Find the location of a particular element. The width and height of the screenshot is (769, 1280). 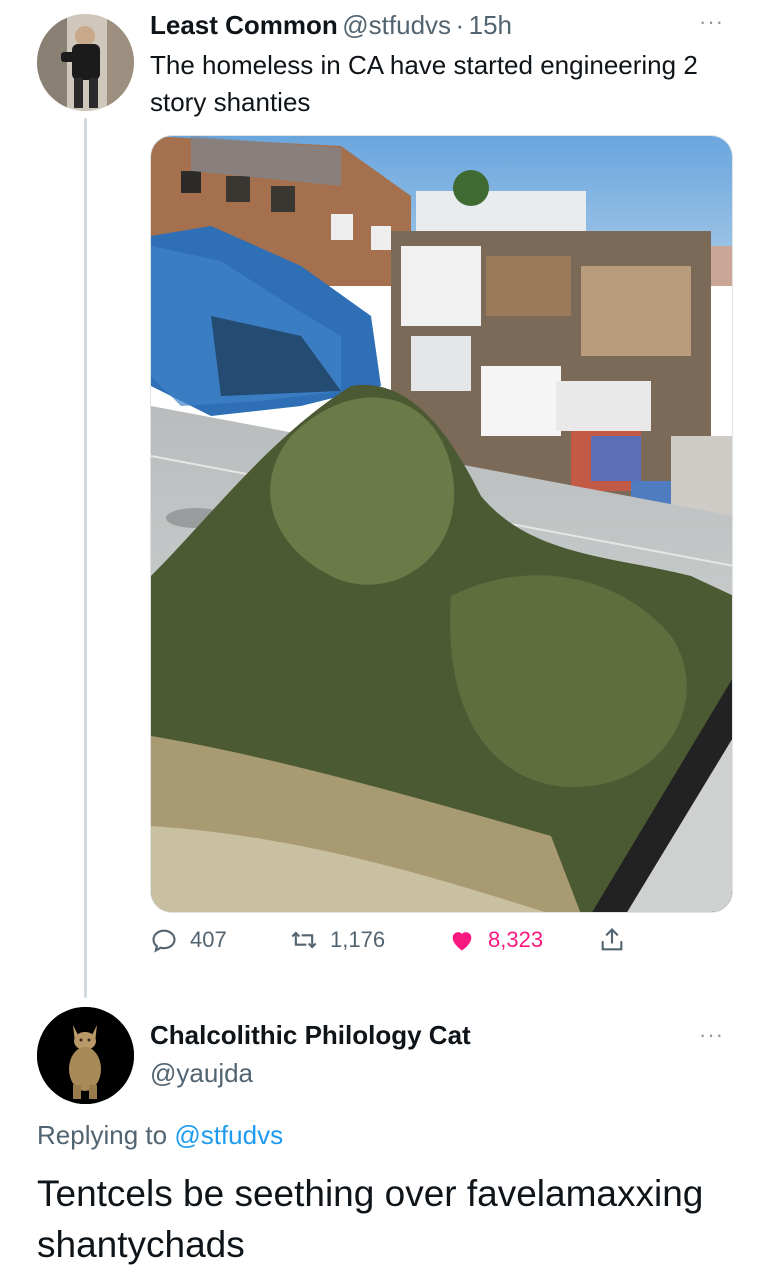

like-button: 8,323 is located at coordinates (495, 940).